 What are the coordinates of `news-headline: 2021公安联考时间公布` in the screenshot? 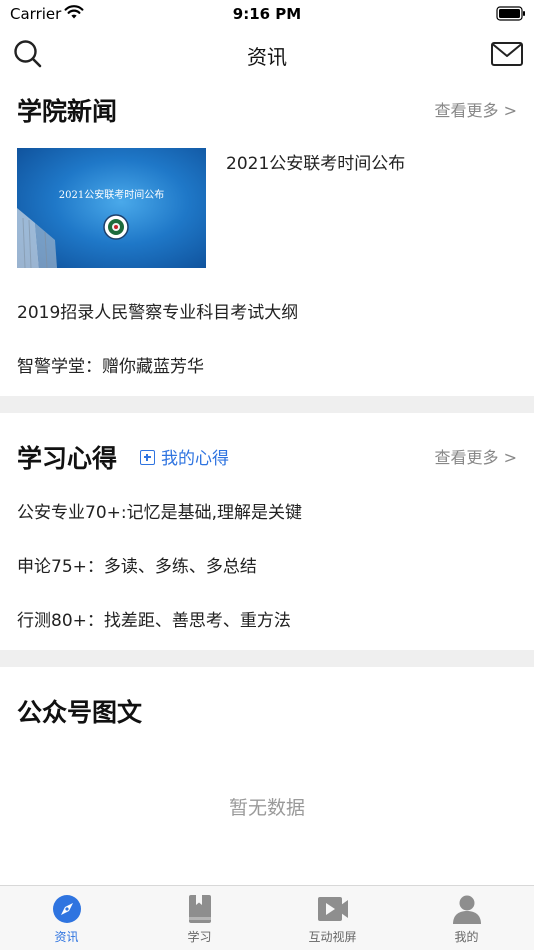 It's located at (315, 161).